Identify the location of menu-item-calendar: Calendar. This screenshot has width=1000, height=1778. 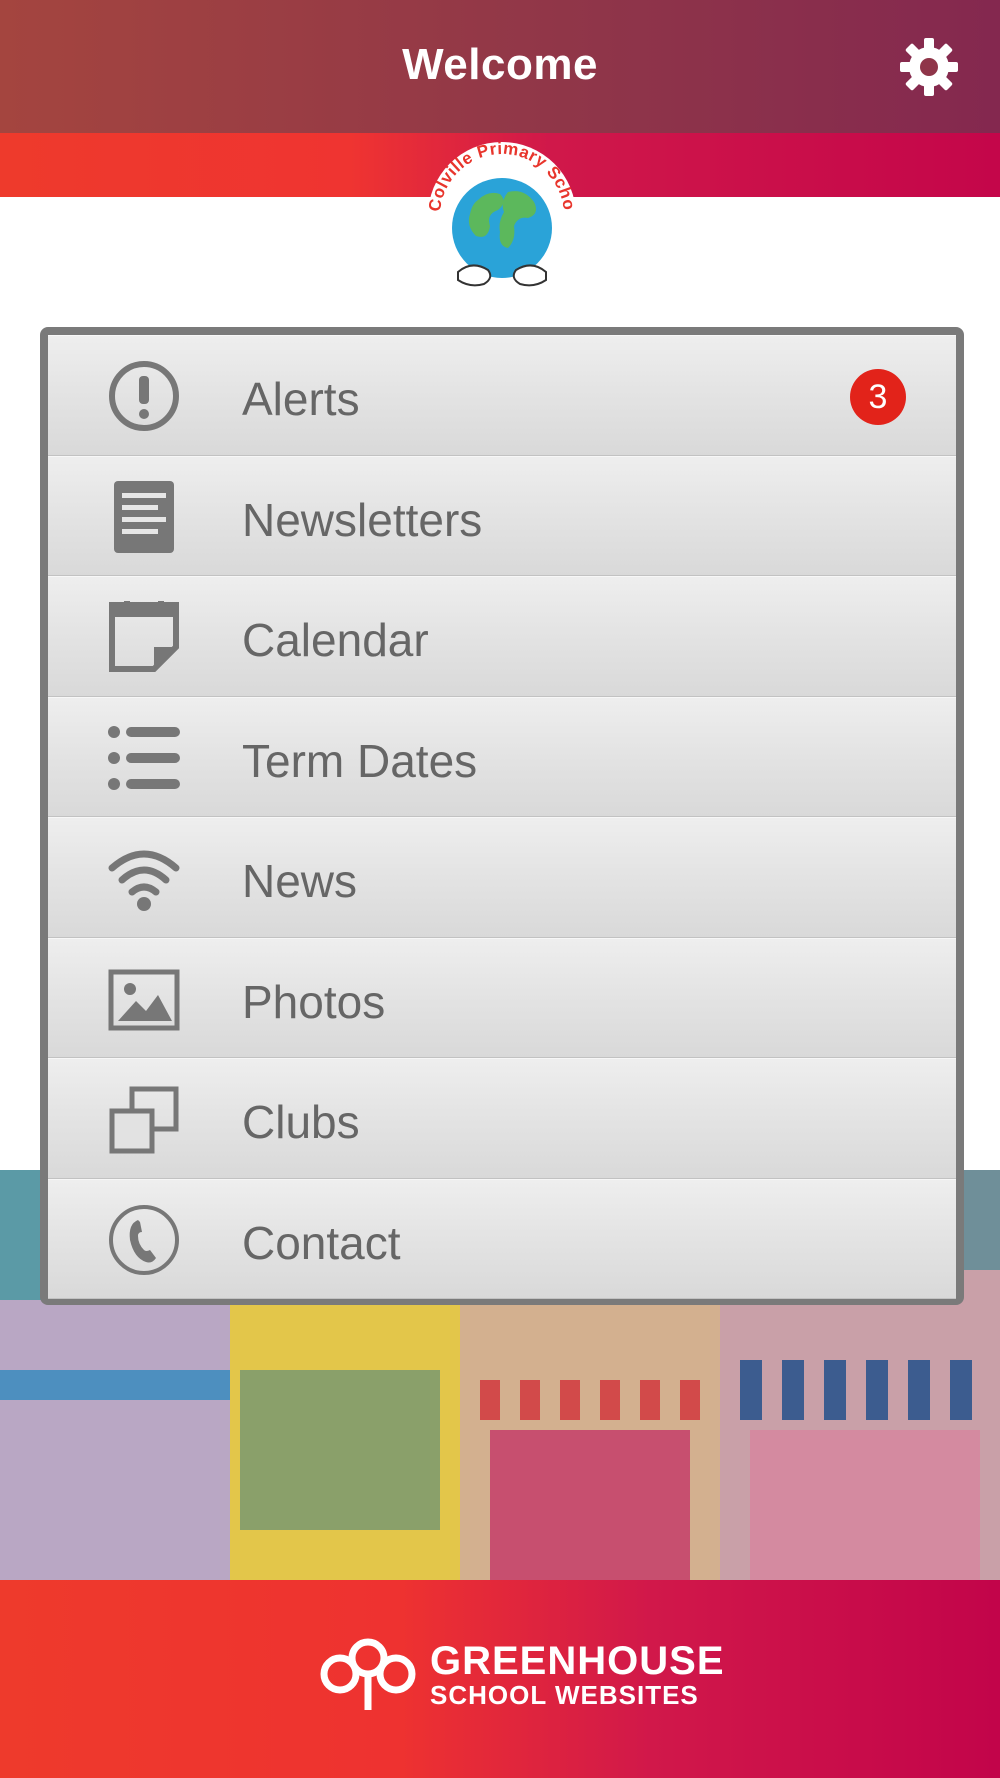
(502, 636).